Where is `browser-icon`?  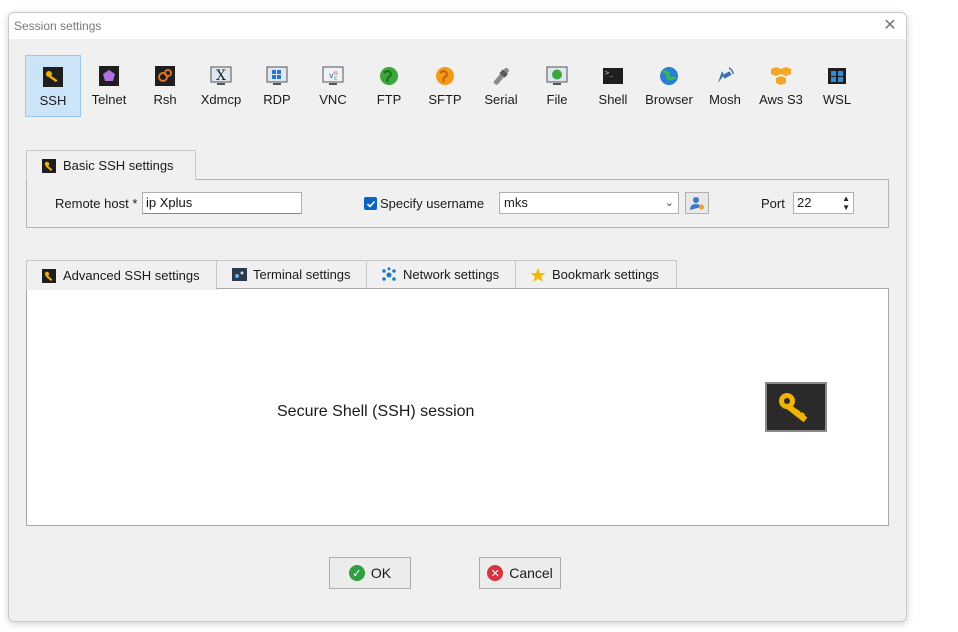
browser-icon is located at coordinates (669, 76).